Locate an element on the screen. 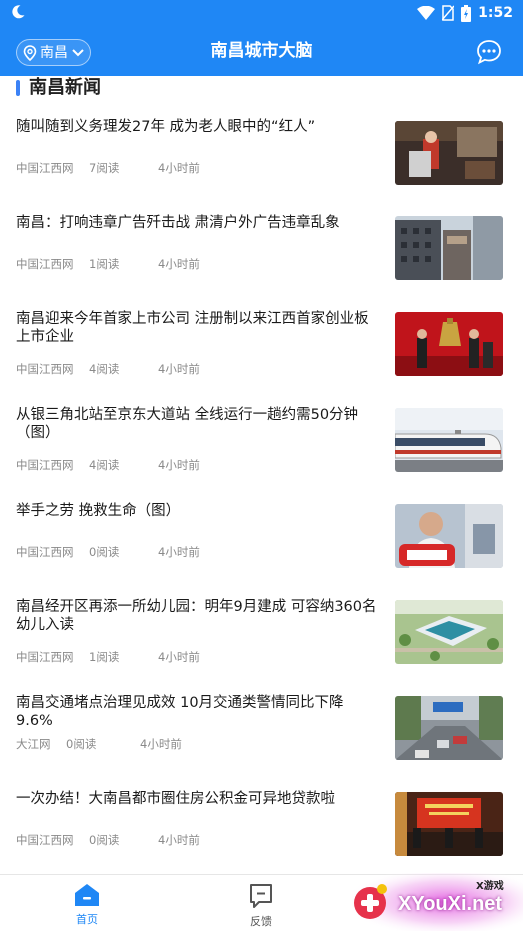 The image size is (523, 931). news-item: 举手之劳 挽救生命（图） 中国江西网 0阅读 4小时前 is located at coordinates (261, 550).